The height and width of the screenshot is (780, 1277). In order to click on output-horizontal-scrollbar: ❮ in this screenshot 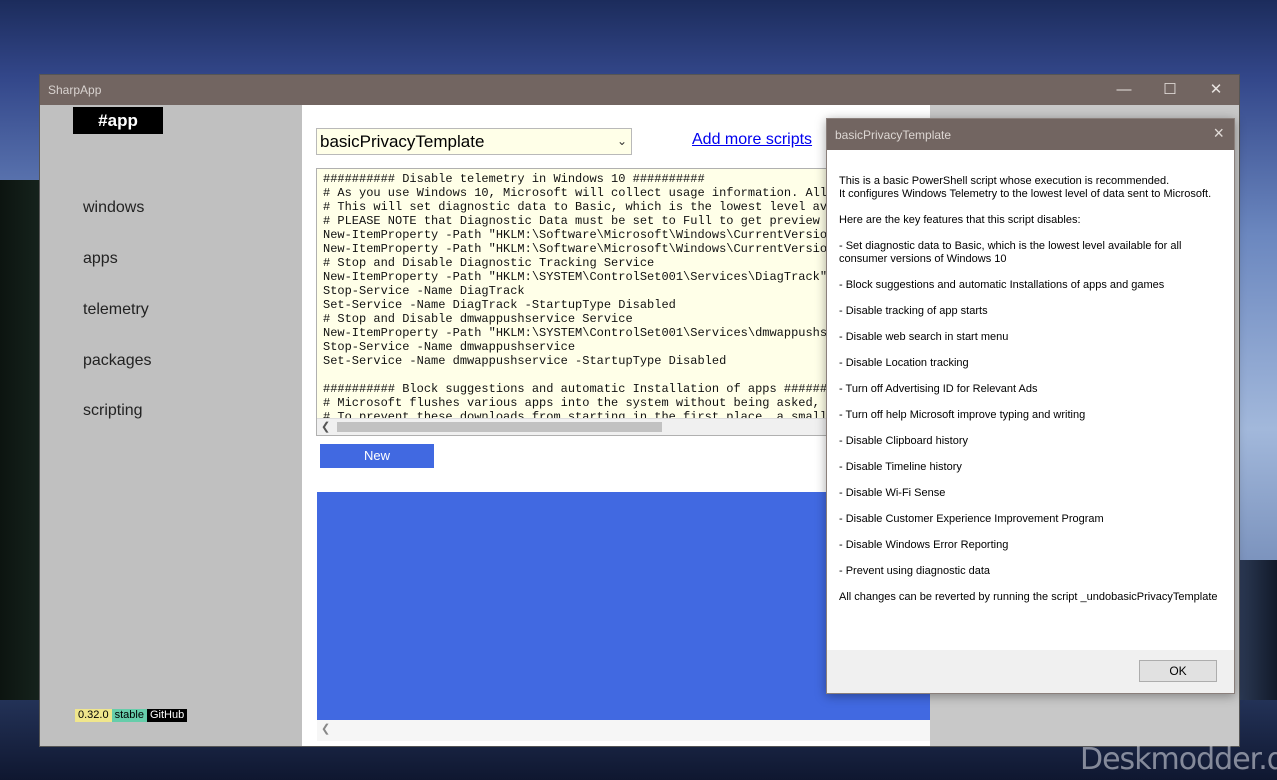, I will do `click(623, 730)`.